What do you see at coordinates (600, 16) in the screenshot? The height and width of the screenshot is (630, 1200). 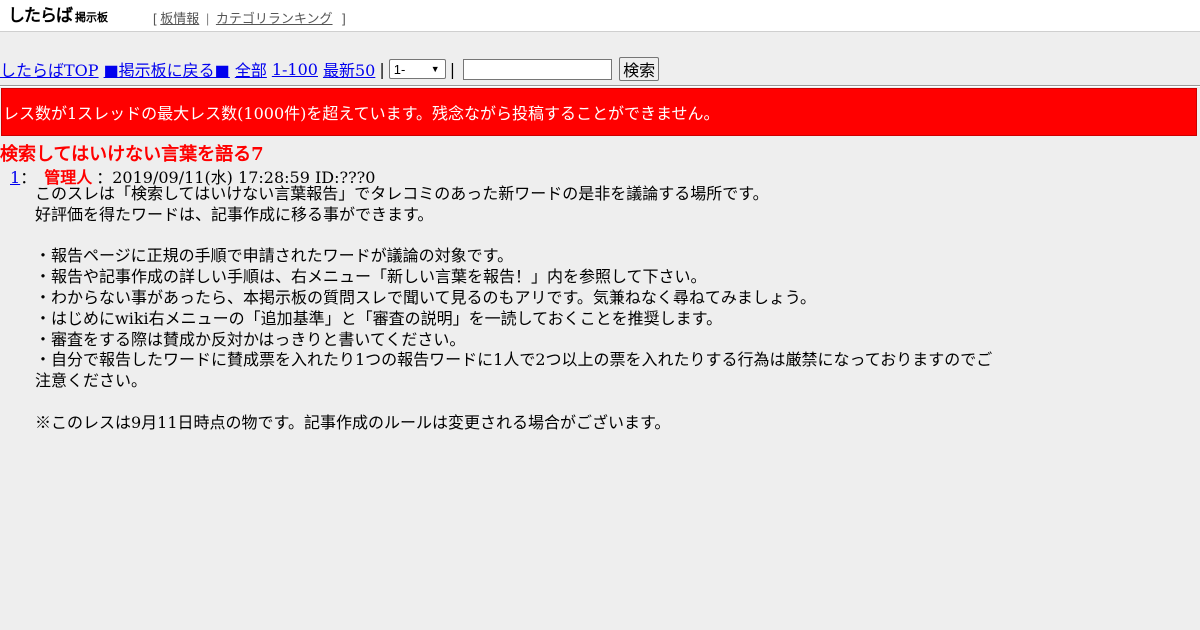 I see `site-header: したらば 掲示板 [ 板情報 | カテゴリランキング ]` at bounding box center [600, 16].